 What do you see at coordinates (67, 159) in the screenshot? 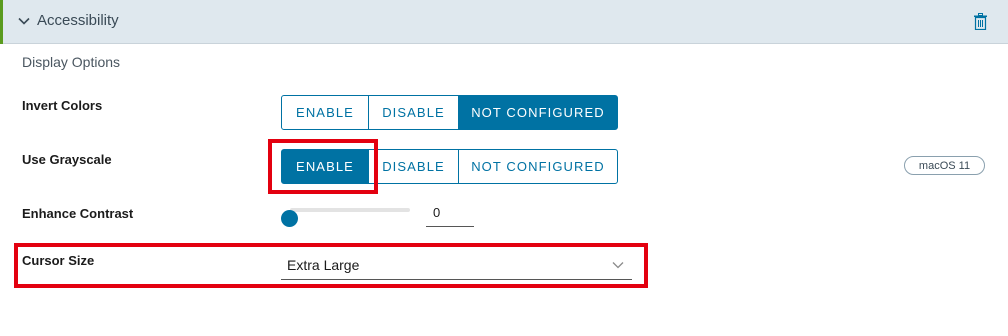
I see `use-grayscale-label: Use Grayscale` at bounding box center [67, 159].